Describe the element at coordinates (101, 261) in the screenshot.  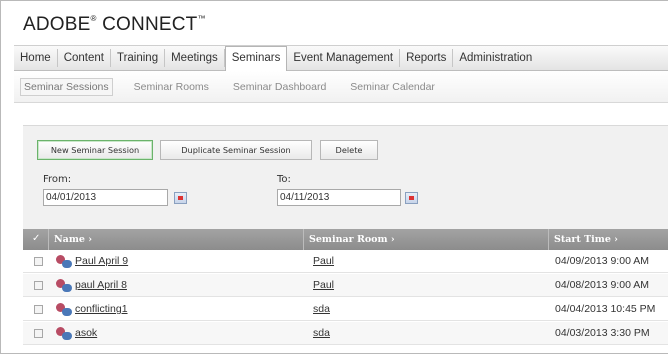
I see `session-name-link: Paul April 9` at that location.